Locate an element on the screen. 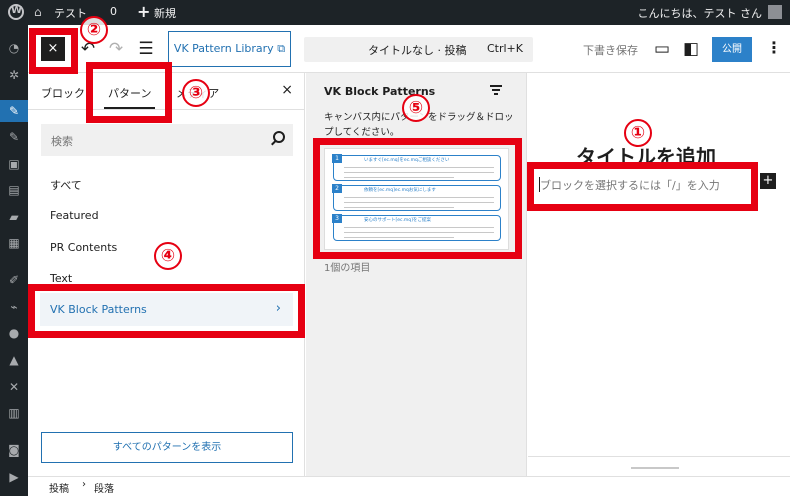  document-title: タイトルなし · 投稿 is located at coordinates (417, 50).